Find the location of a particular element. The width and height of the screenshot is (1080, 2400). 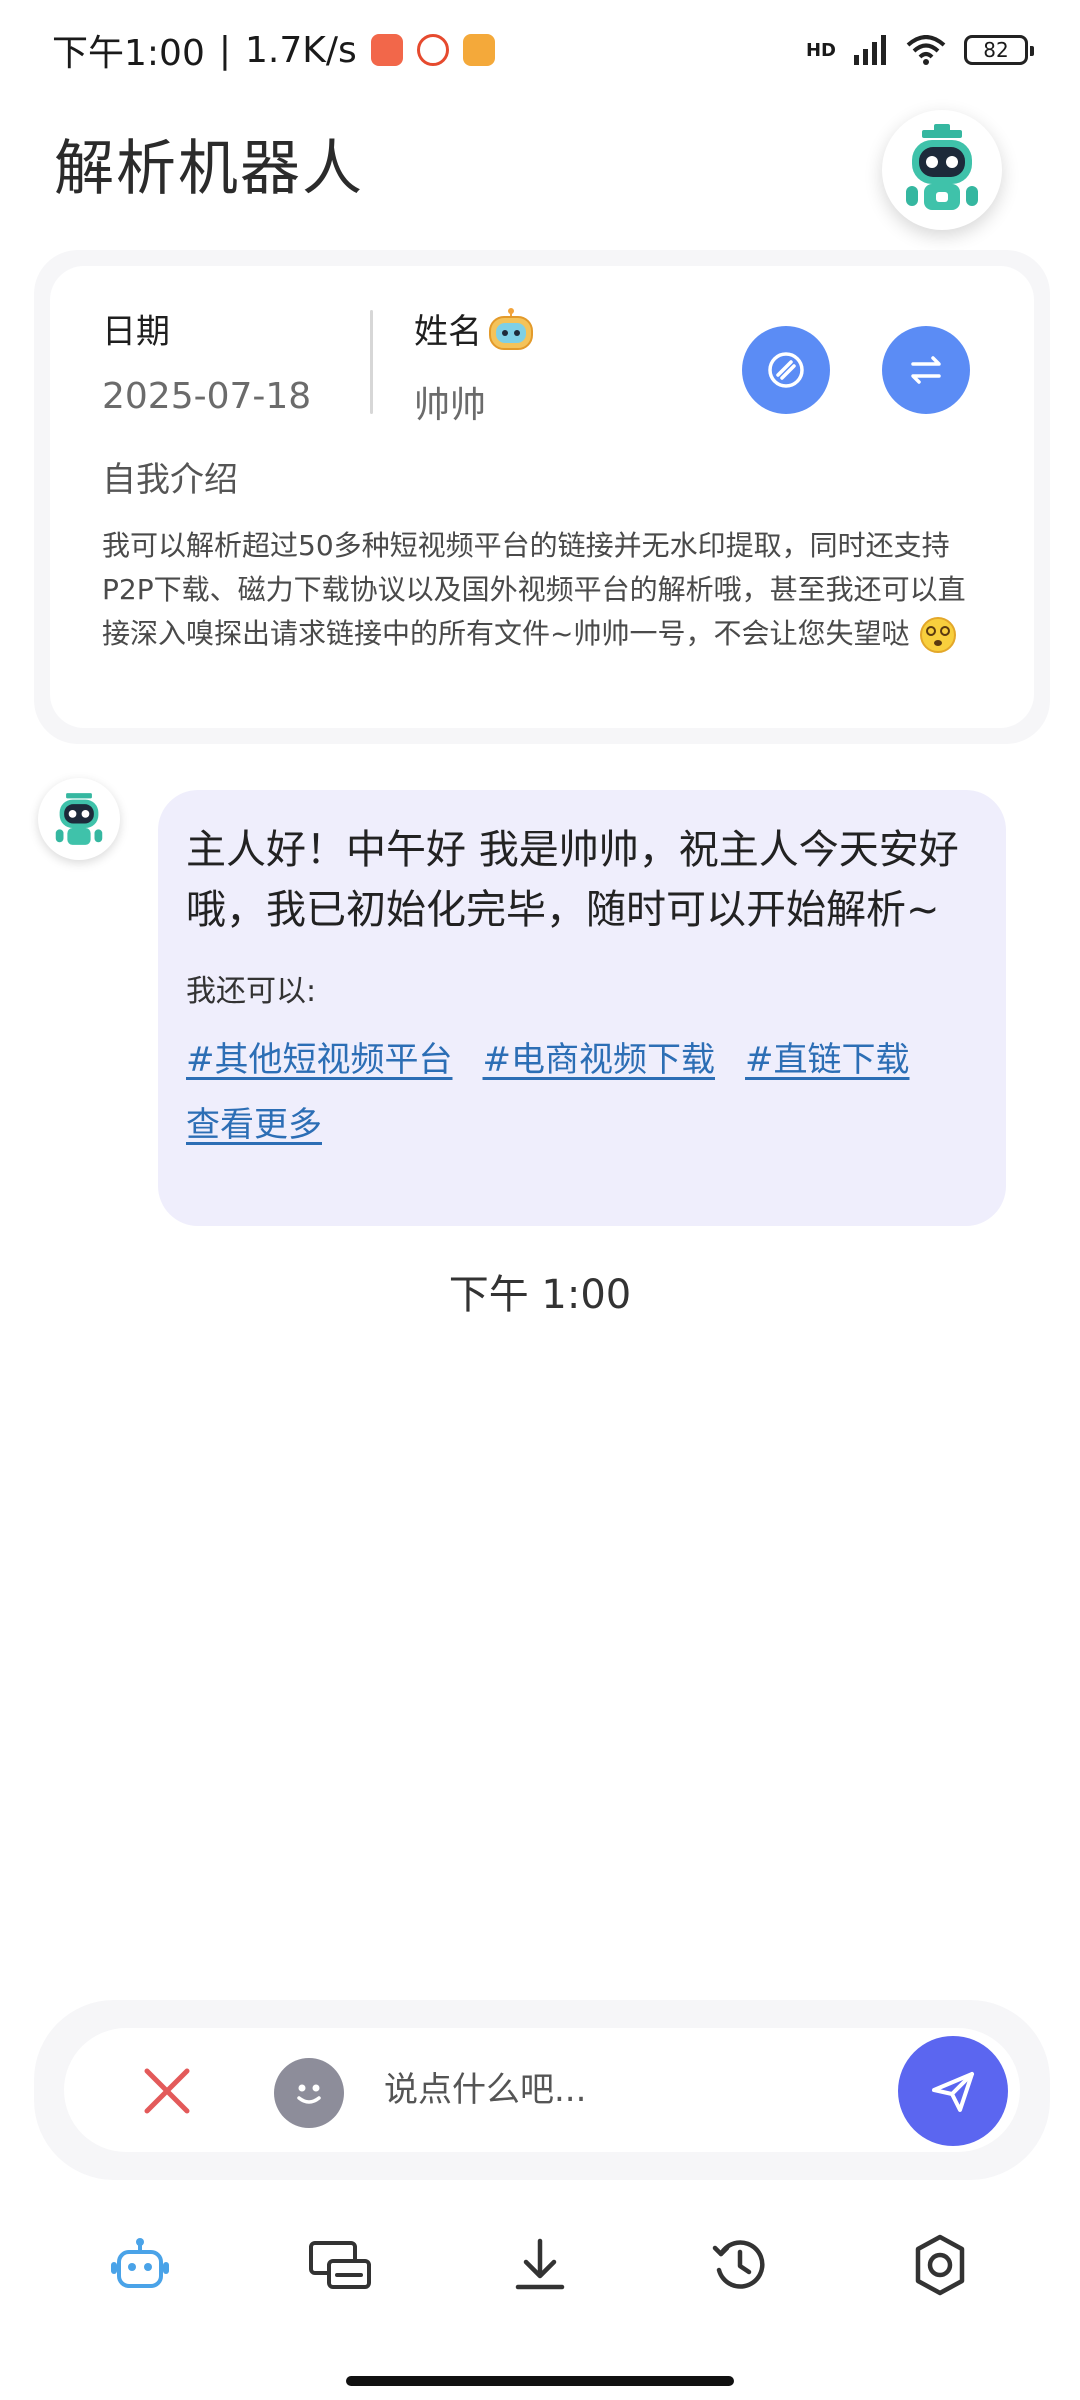

tag-direct-link: #直链下载 is located at coordinates (827, 1056).